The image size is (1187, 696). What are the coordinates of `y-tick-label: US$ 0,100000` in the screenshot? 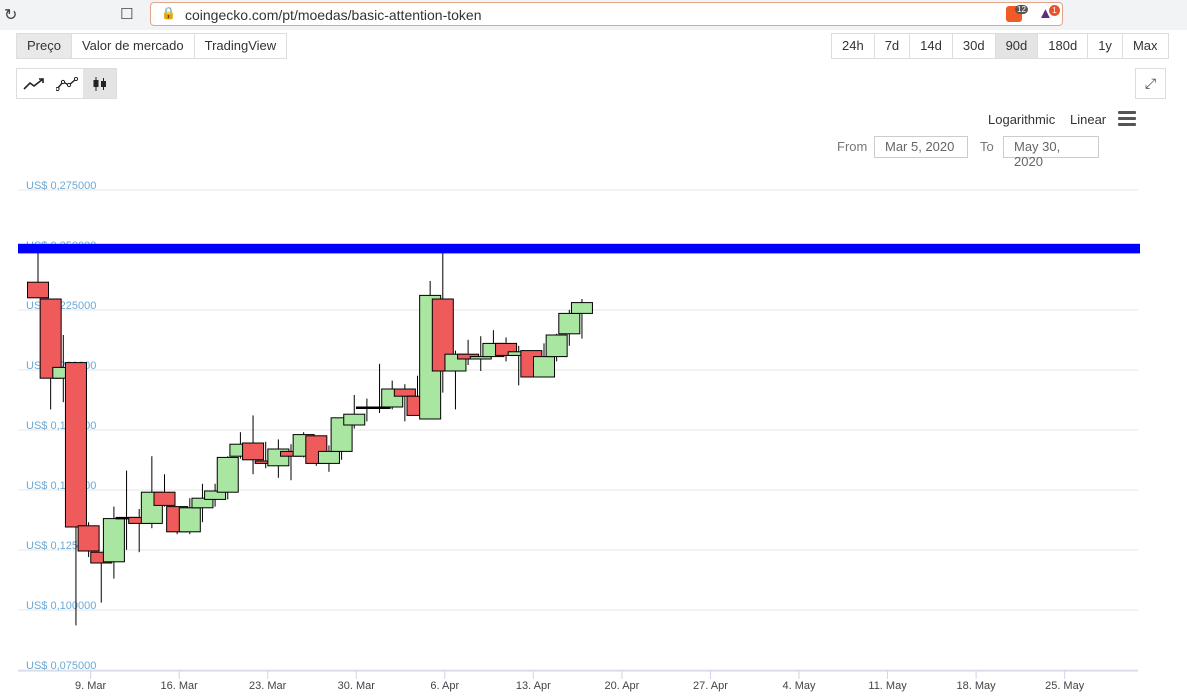 It's located at (61, 606).